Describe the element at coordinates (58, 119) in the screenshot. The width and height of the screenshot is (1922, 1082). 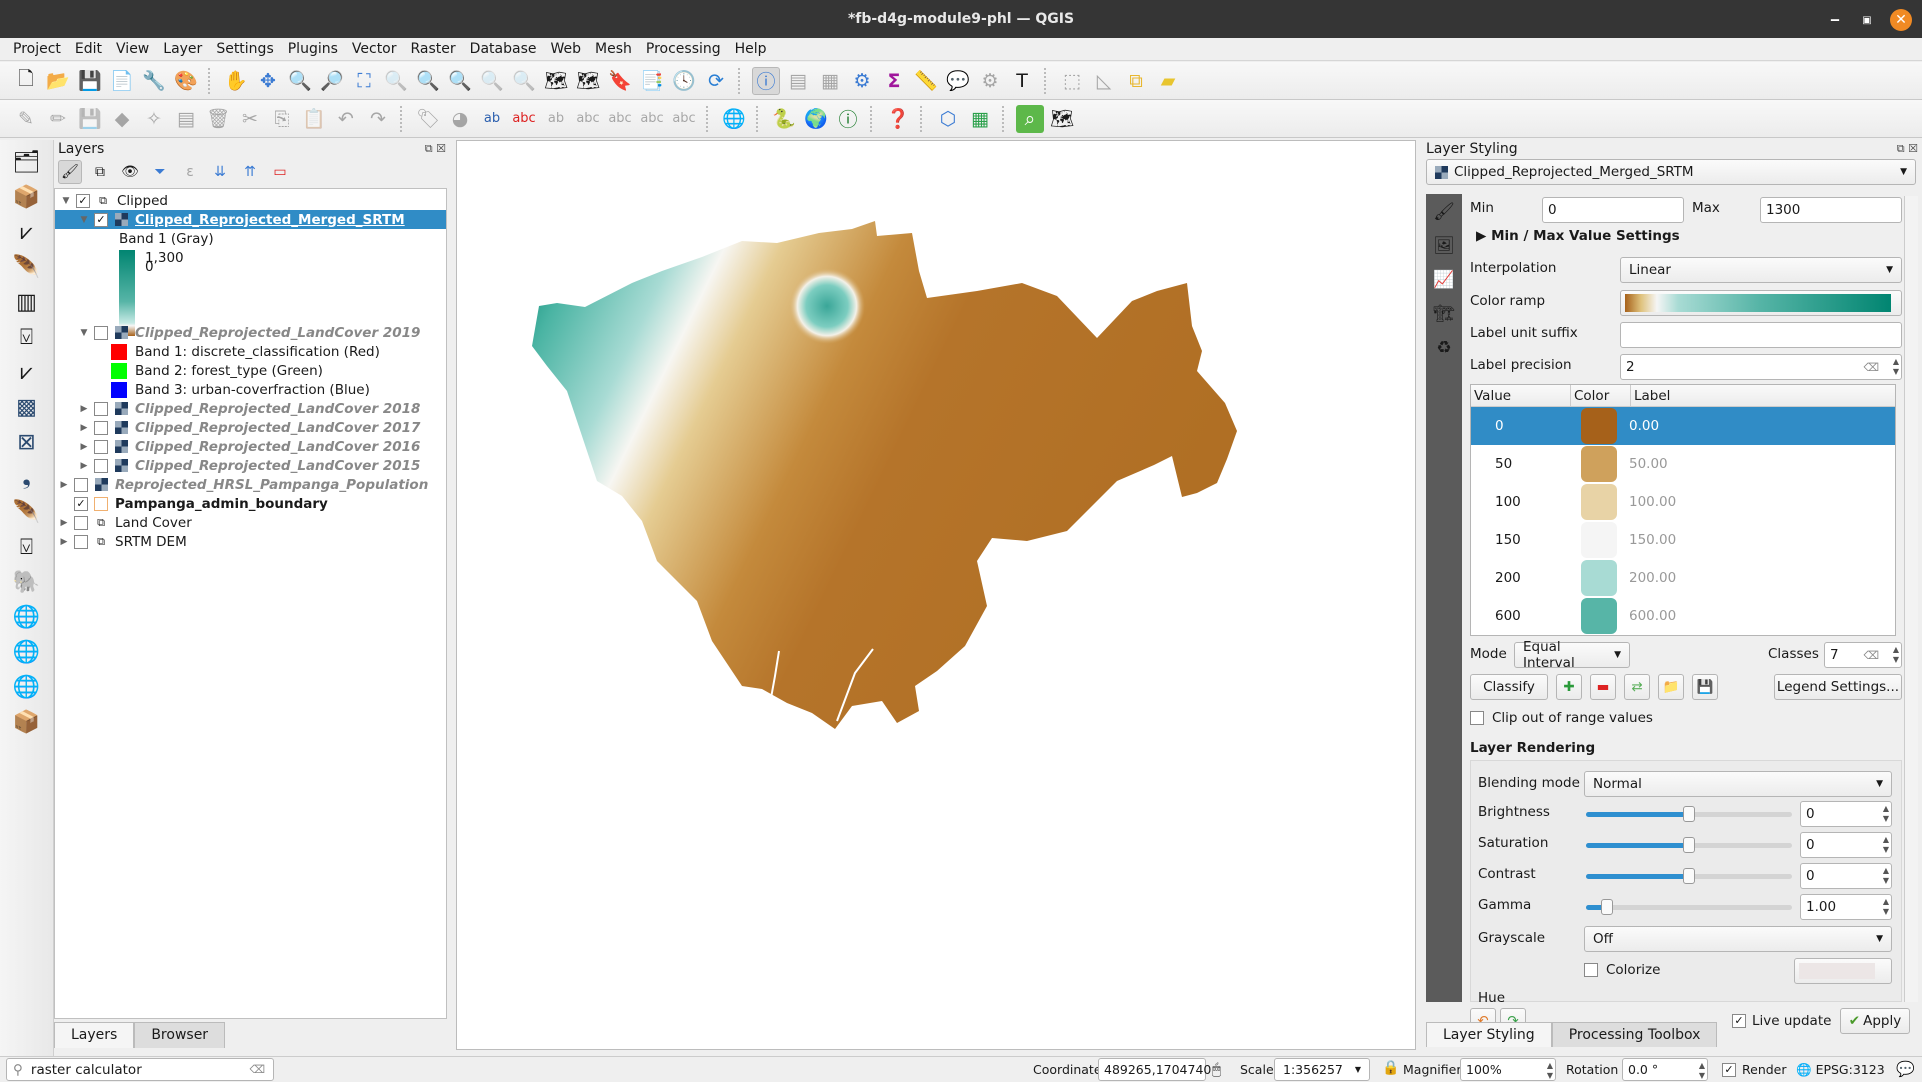
I see `toggle-editing-icon: ✏` at that location.